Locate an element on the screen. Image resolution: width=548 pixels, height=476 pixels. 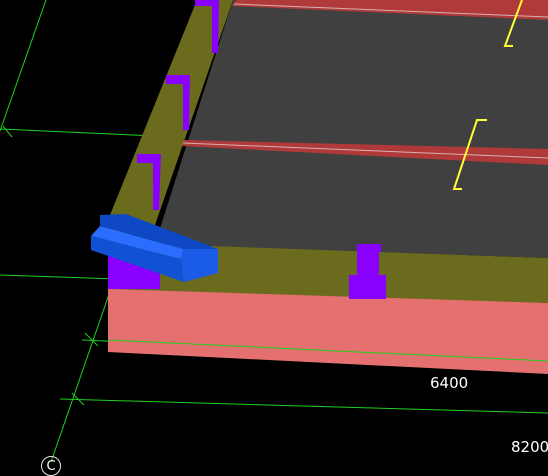
dimension-label-6400: 6400 is located at coordinates (449, 383).